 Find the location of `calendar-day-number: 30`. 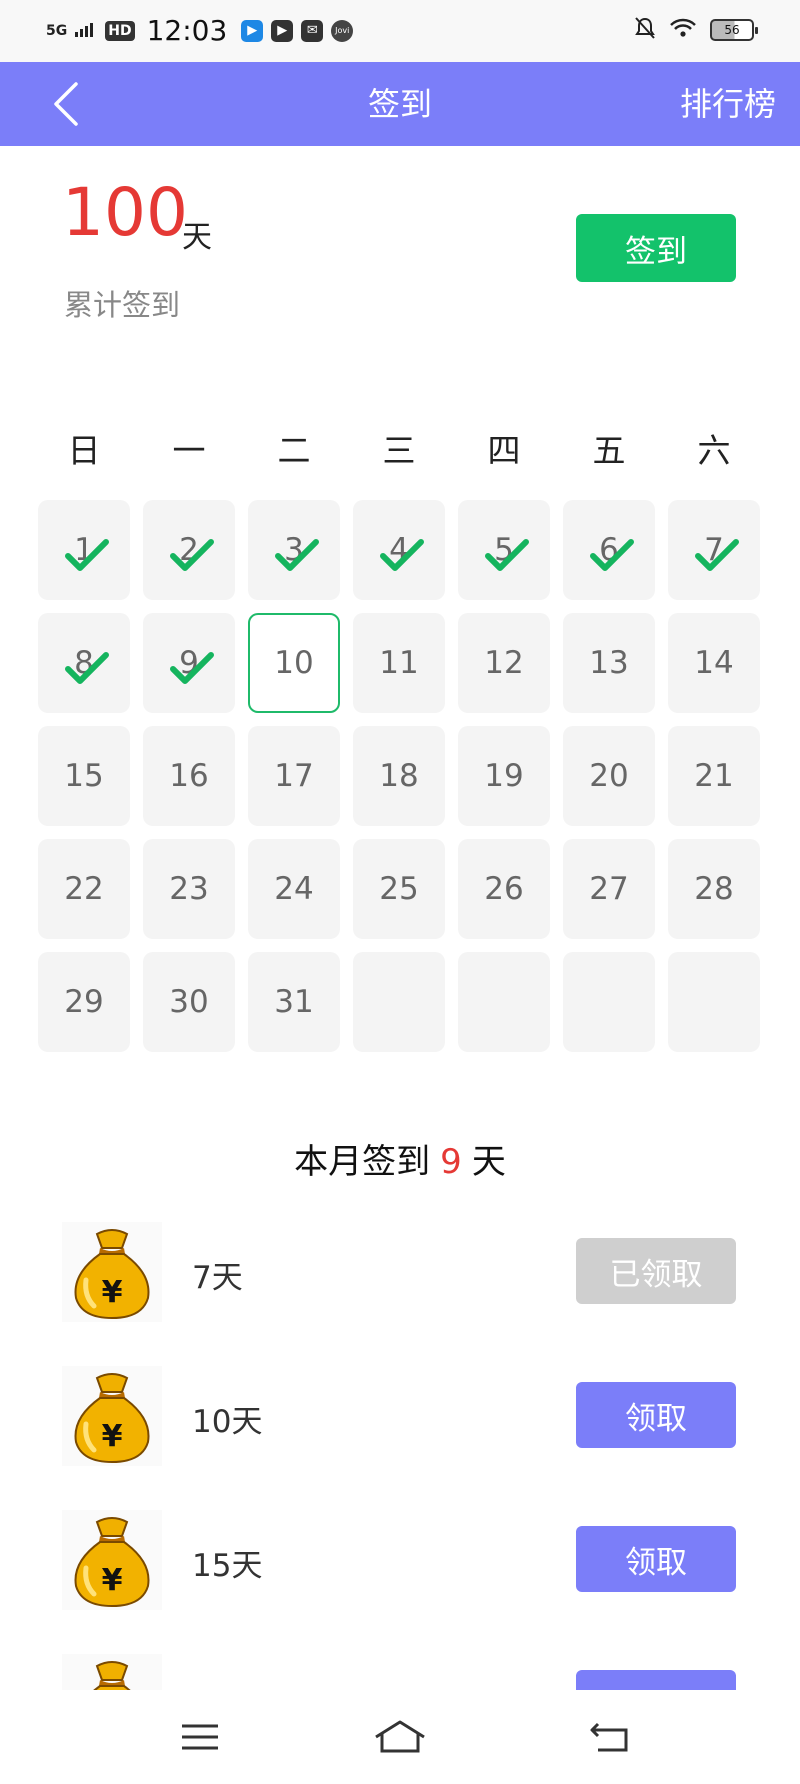

calendar-day-number: 30 is located at coordinates (189, 1002).